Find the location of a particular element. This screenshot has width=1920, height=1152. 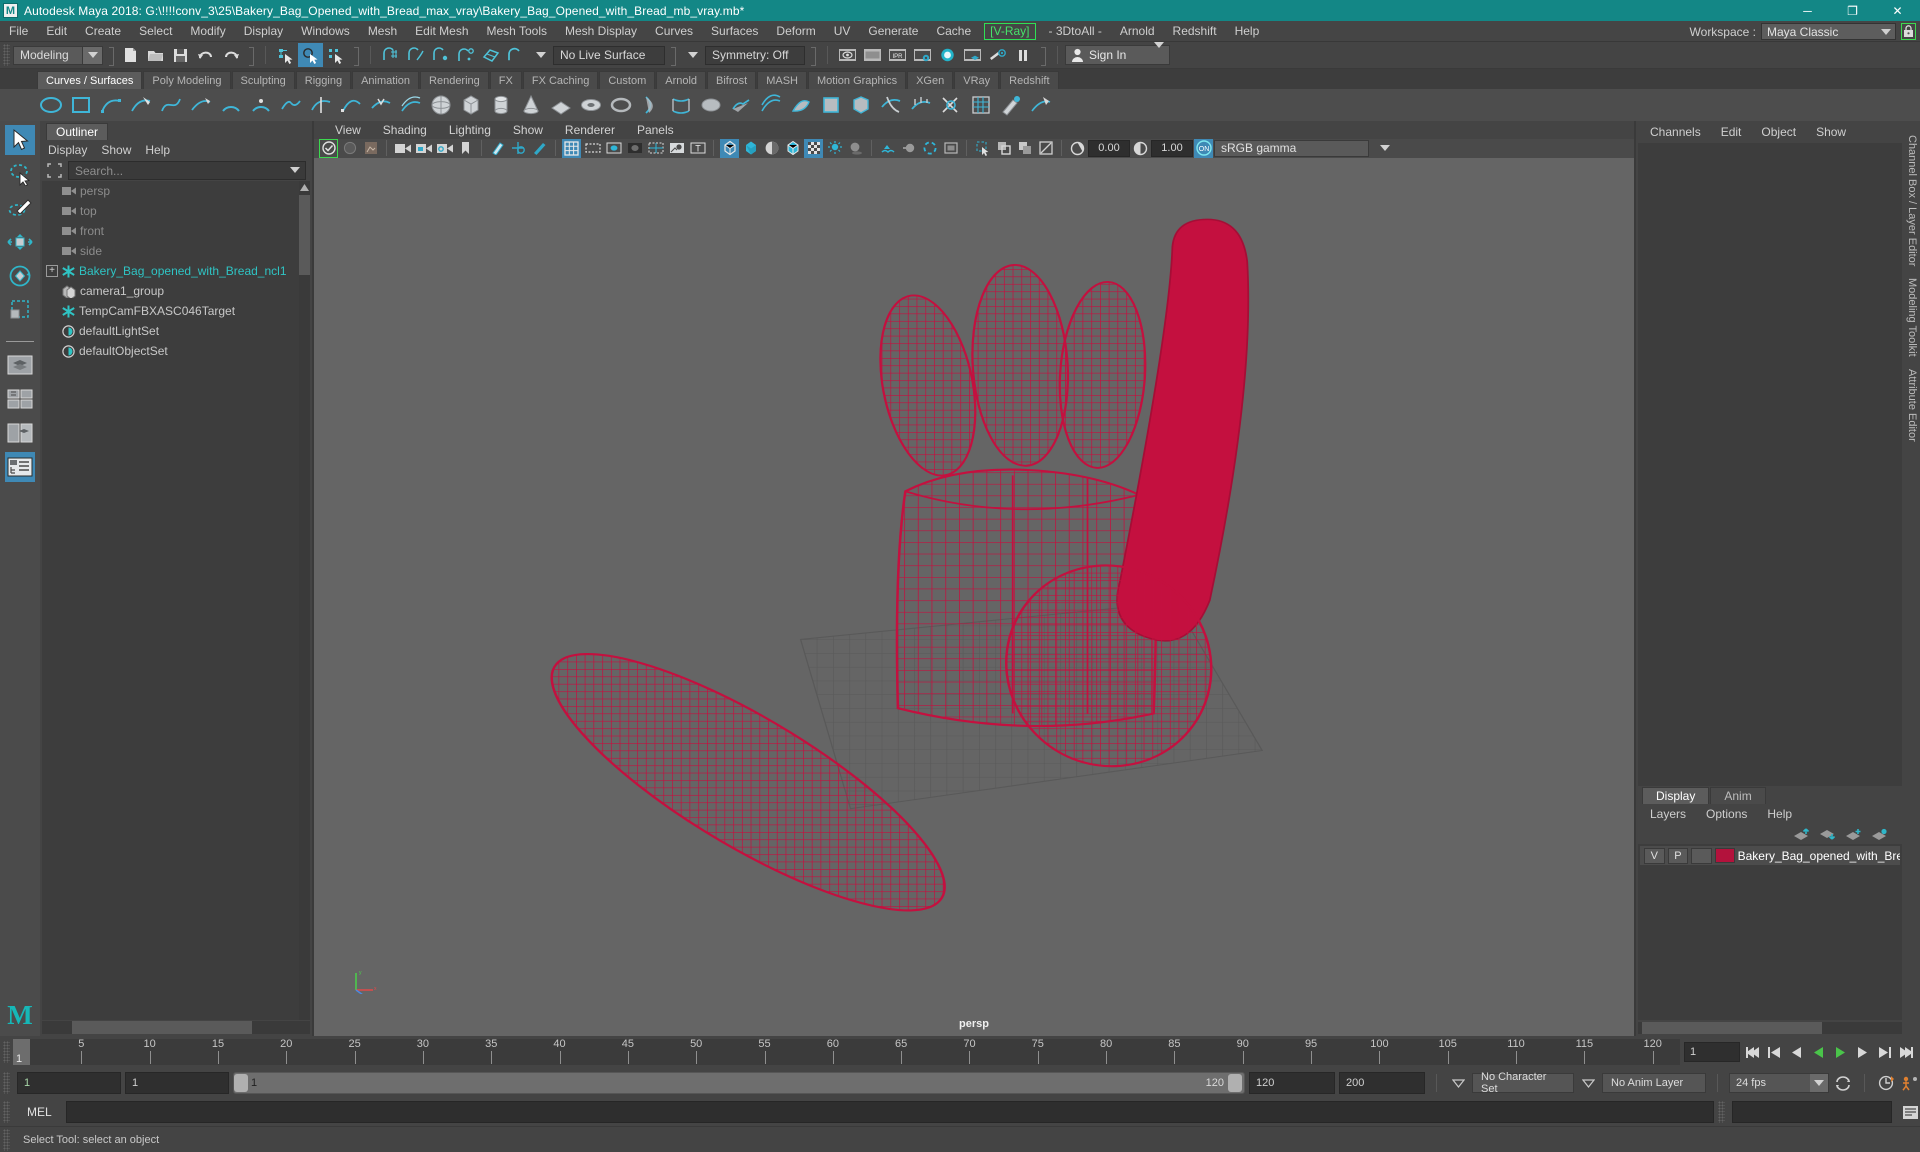

shelf-tab-bifrost: Bifrost is located at coordinates (732, 80).